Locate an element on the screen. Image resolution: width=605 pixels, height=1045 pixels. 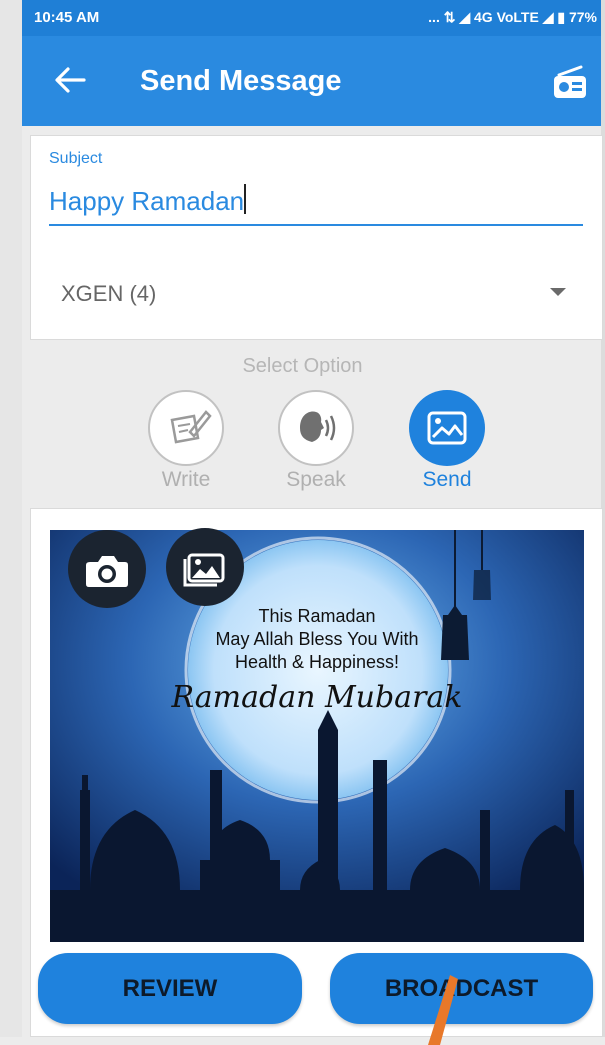
pen-paper-icon is located at coordinates (186, 428).